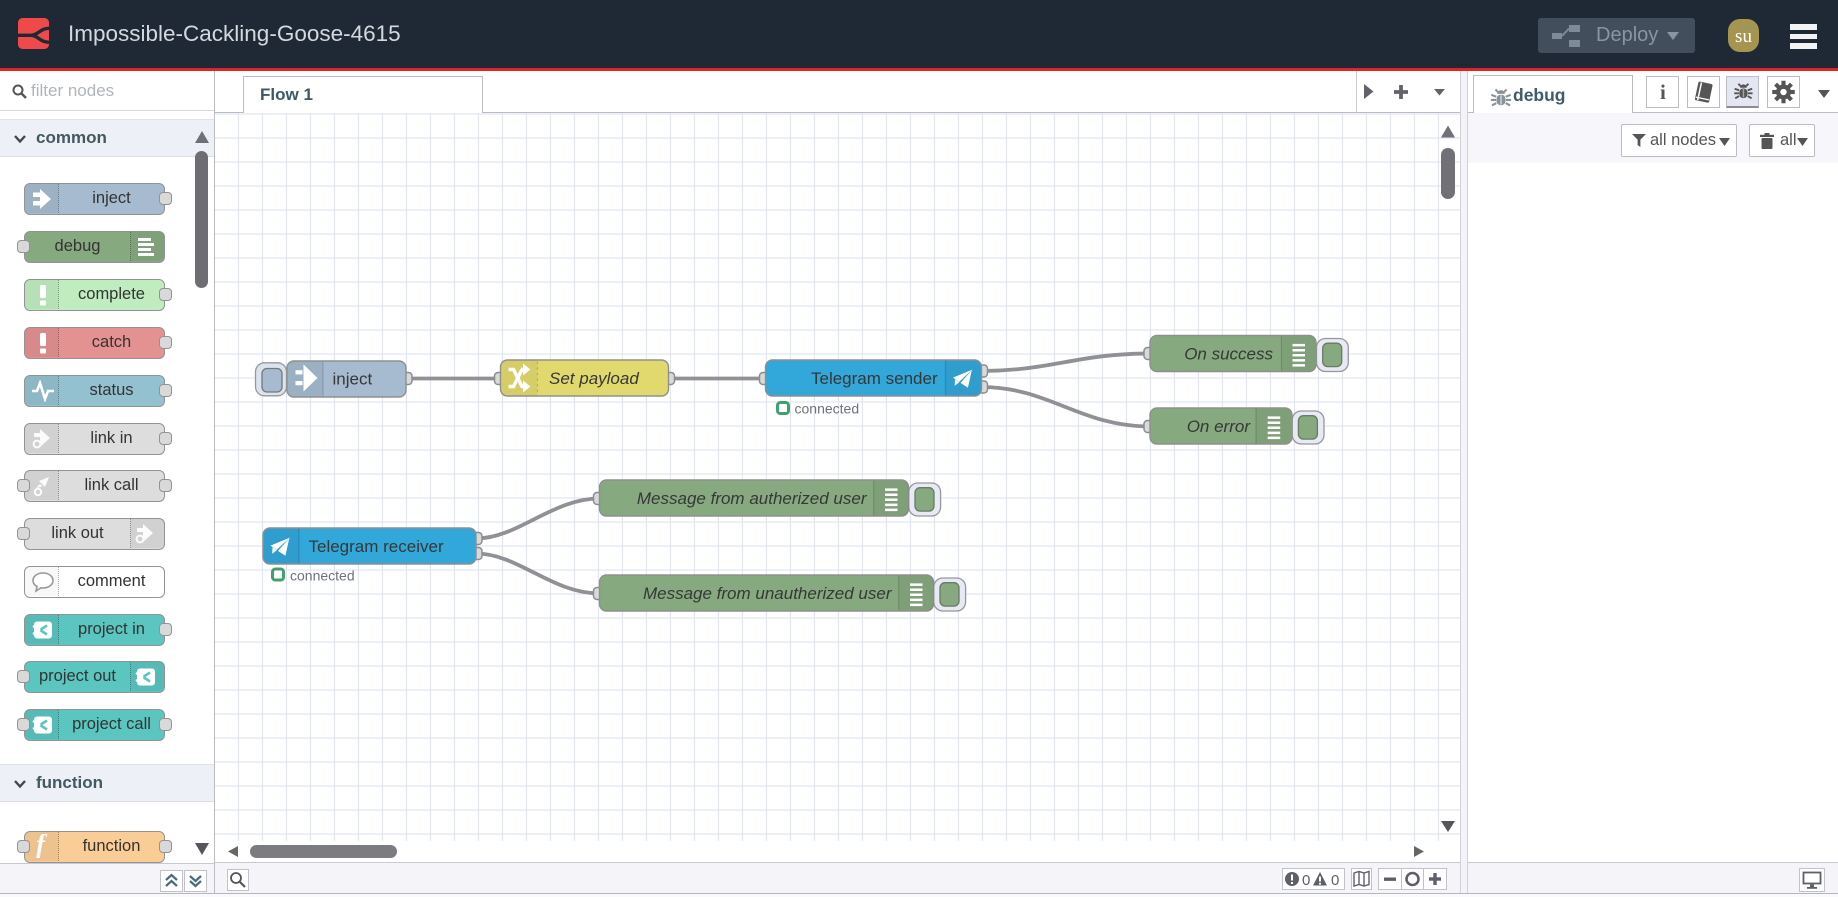 The image size is (1838, 897). I want to click on svg-text: inject, so click(353, 379).